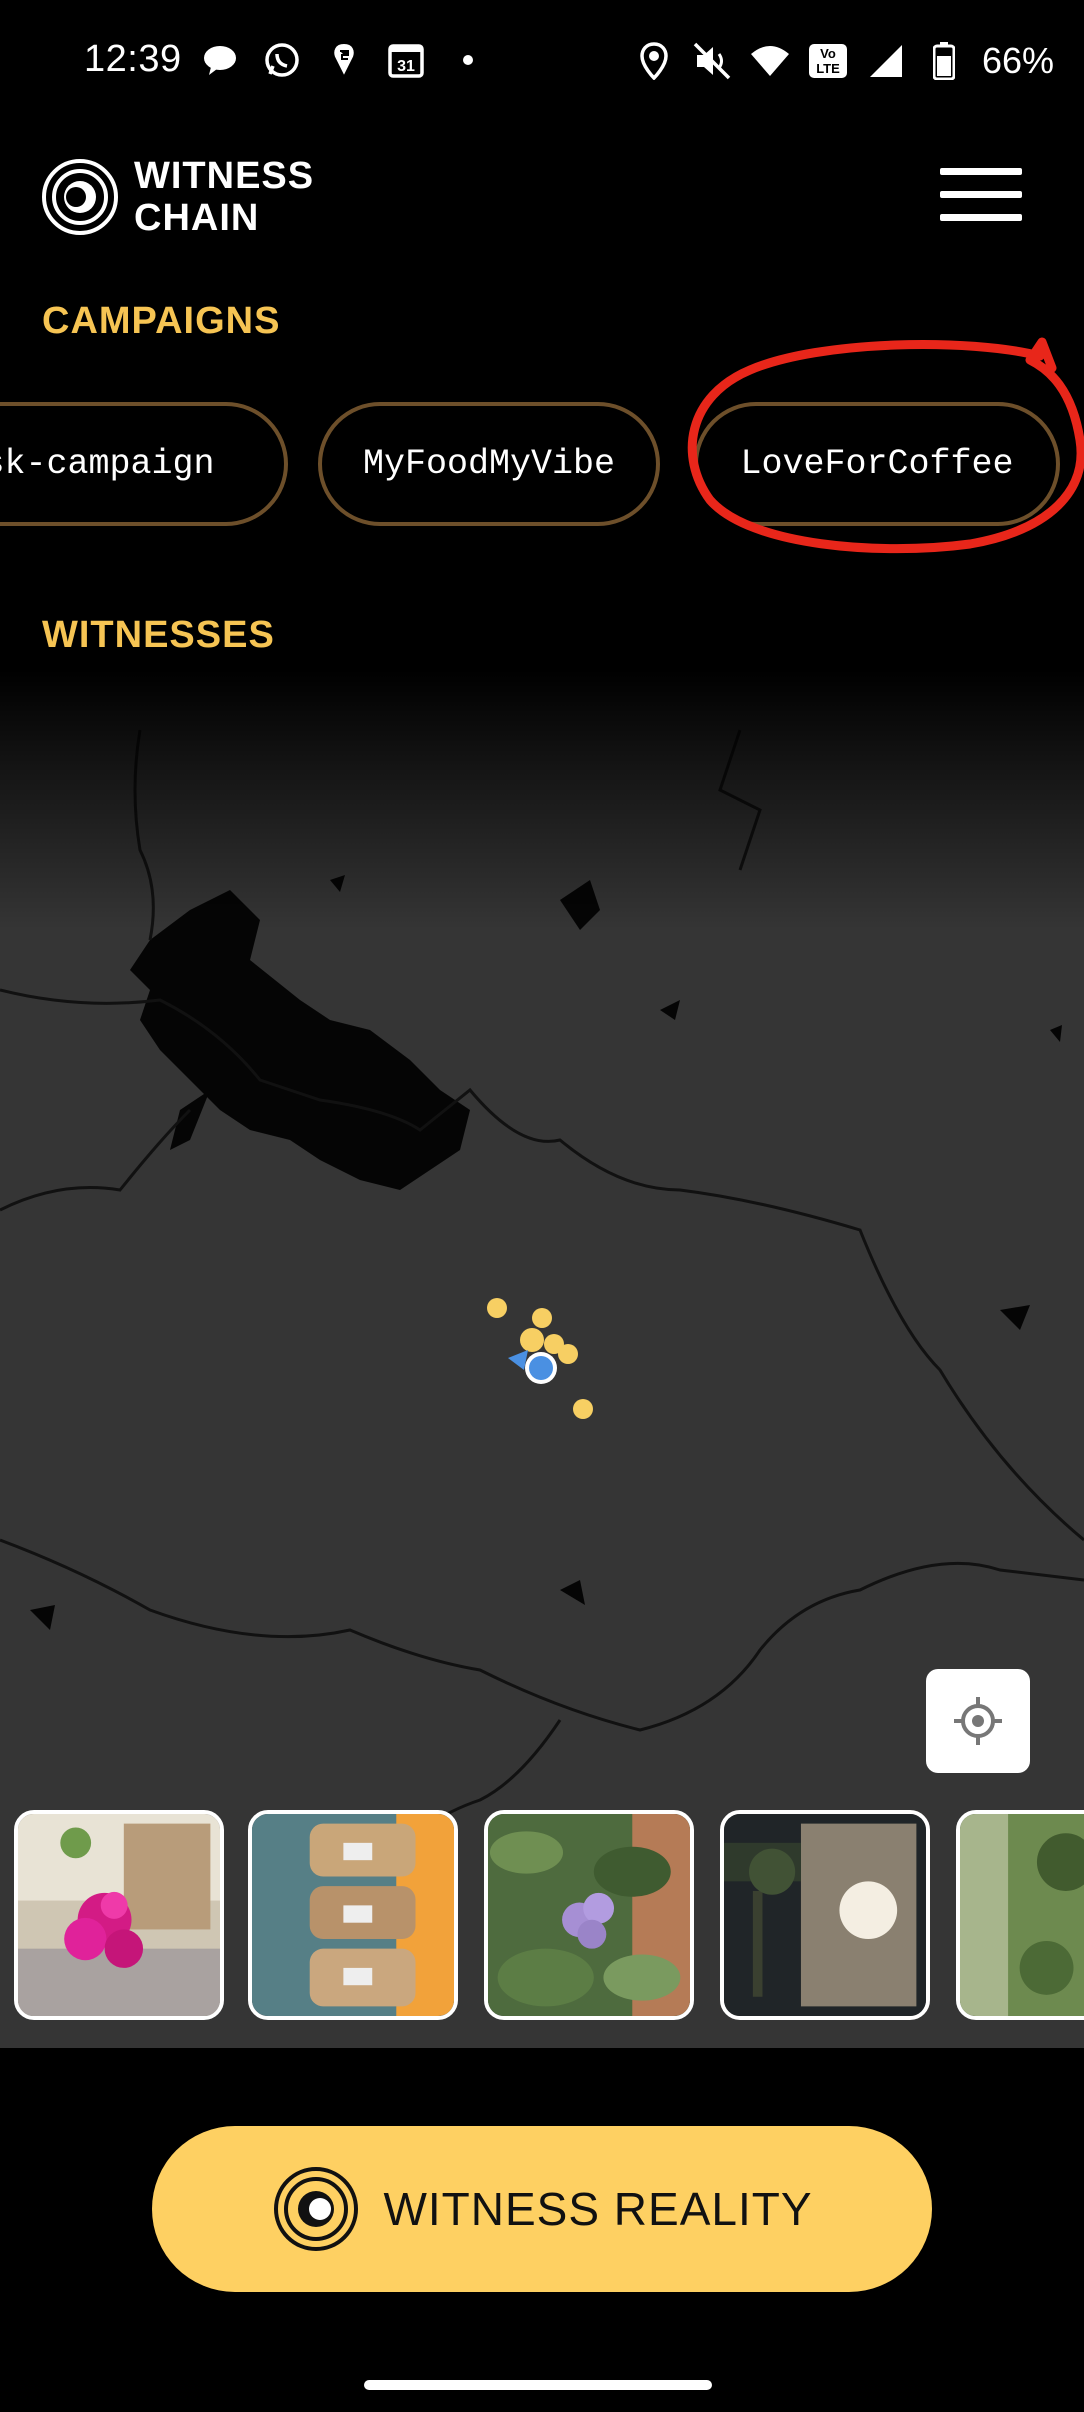 This screenshot has height=2412, width=1084. I want to click on notification-icons: 31, so click(344, 60).